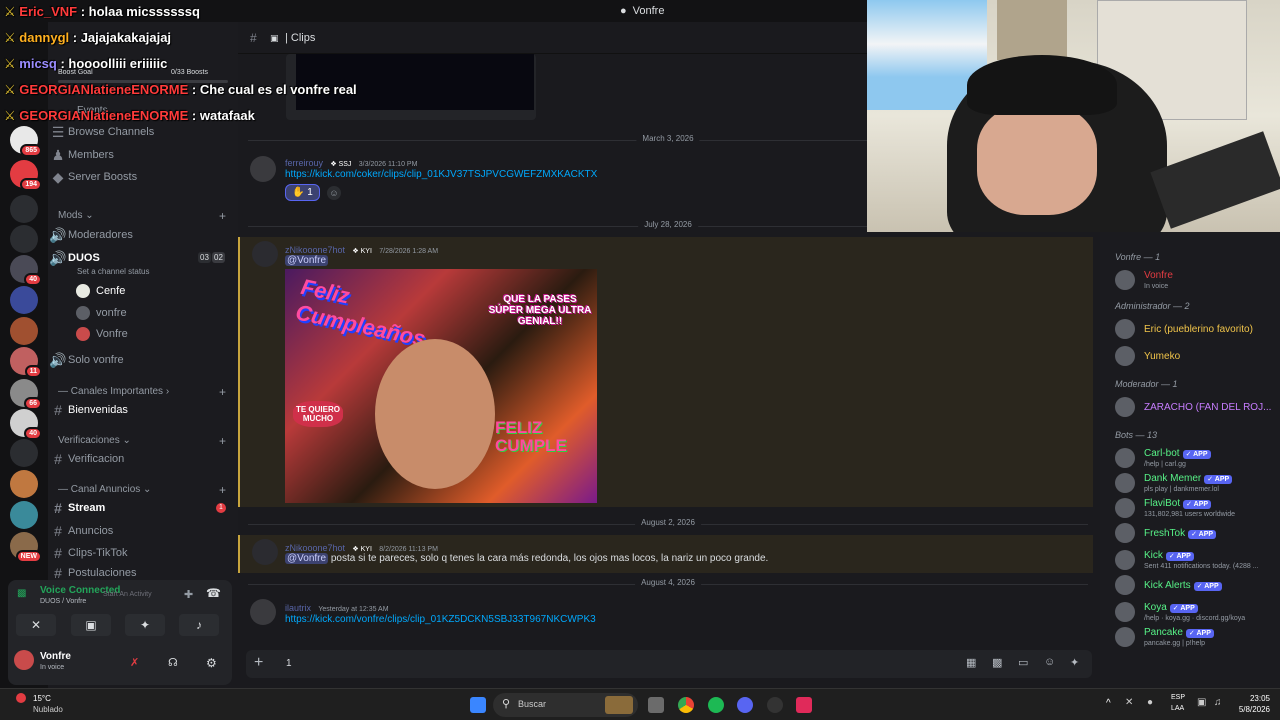  What do you see at coordinates (334, 193) in the screenshot?
I see `add-reaction-icon: ☺` at bounding box center [334, 193].